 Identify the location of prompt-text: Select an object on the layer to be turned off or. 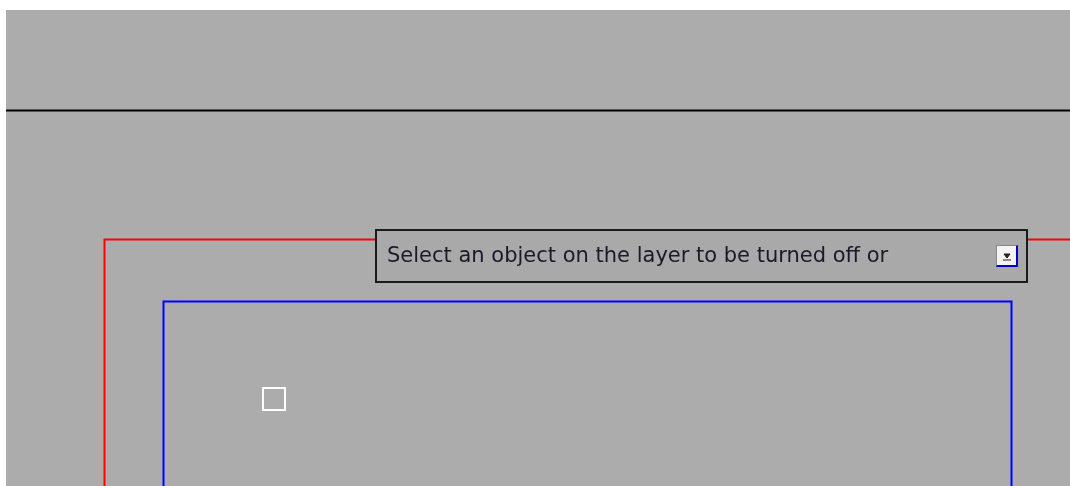
(638, 256).